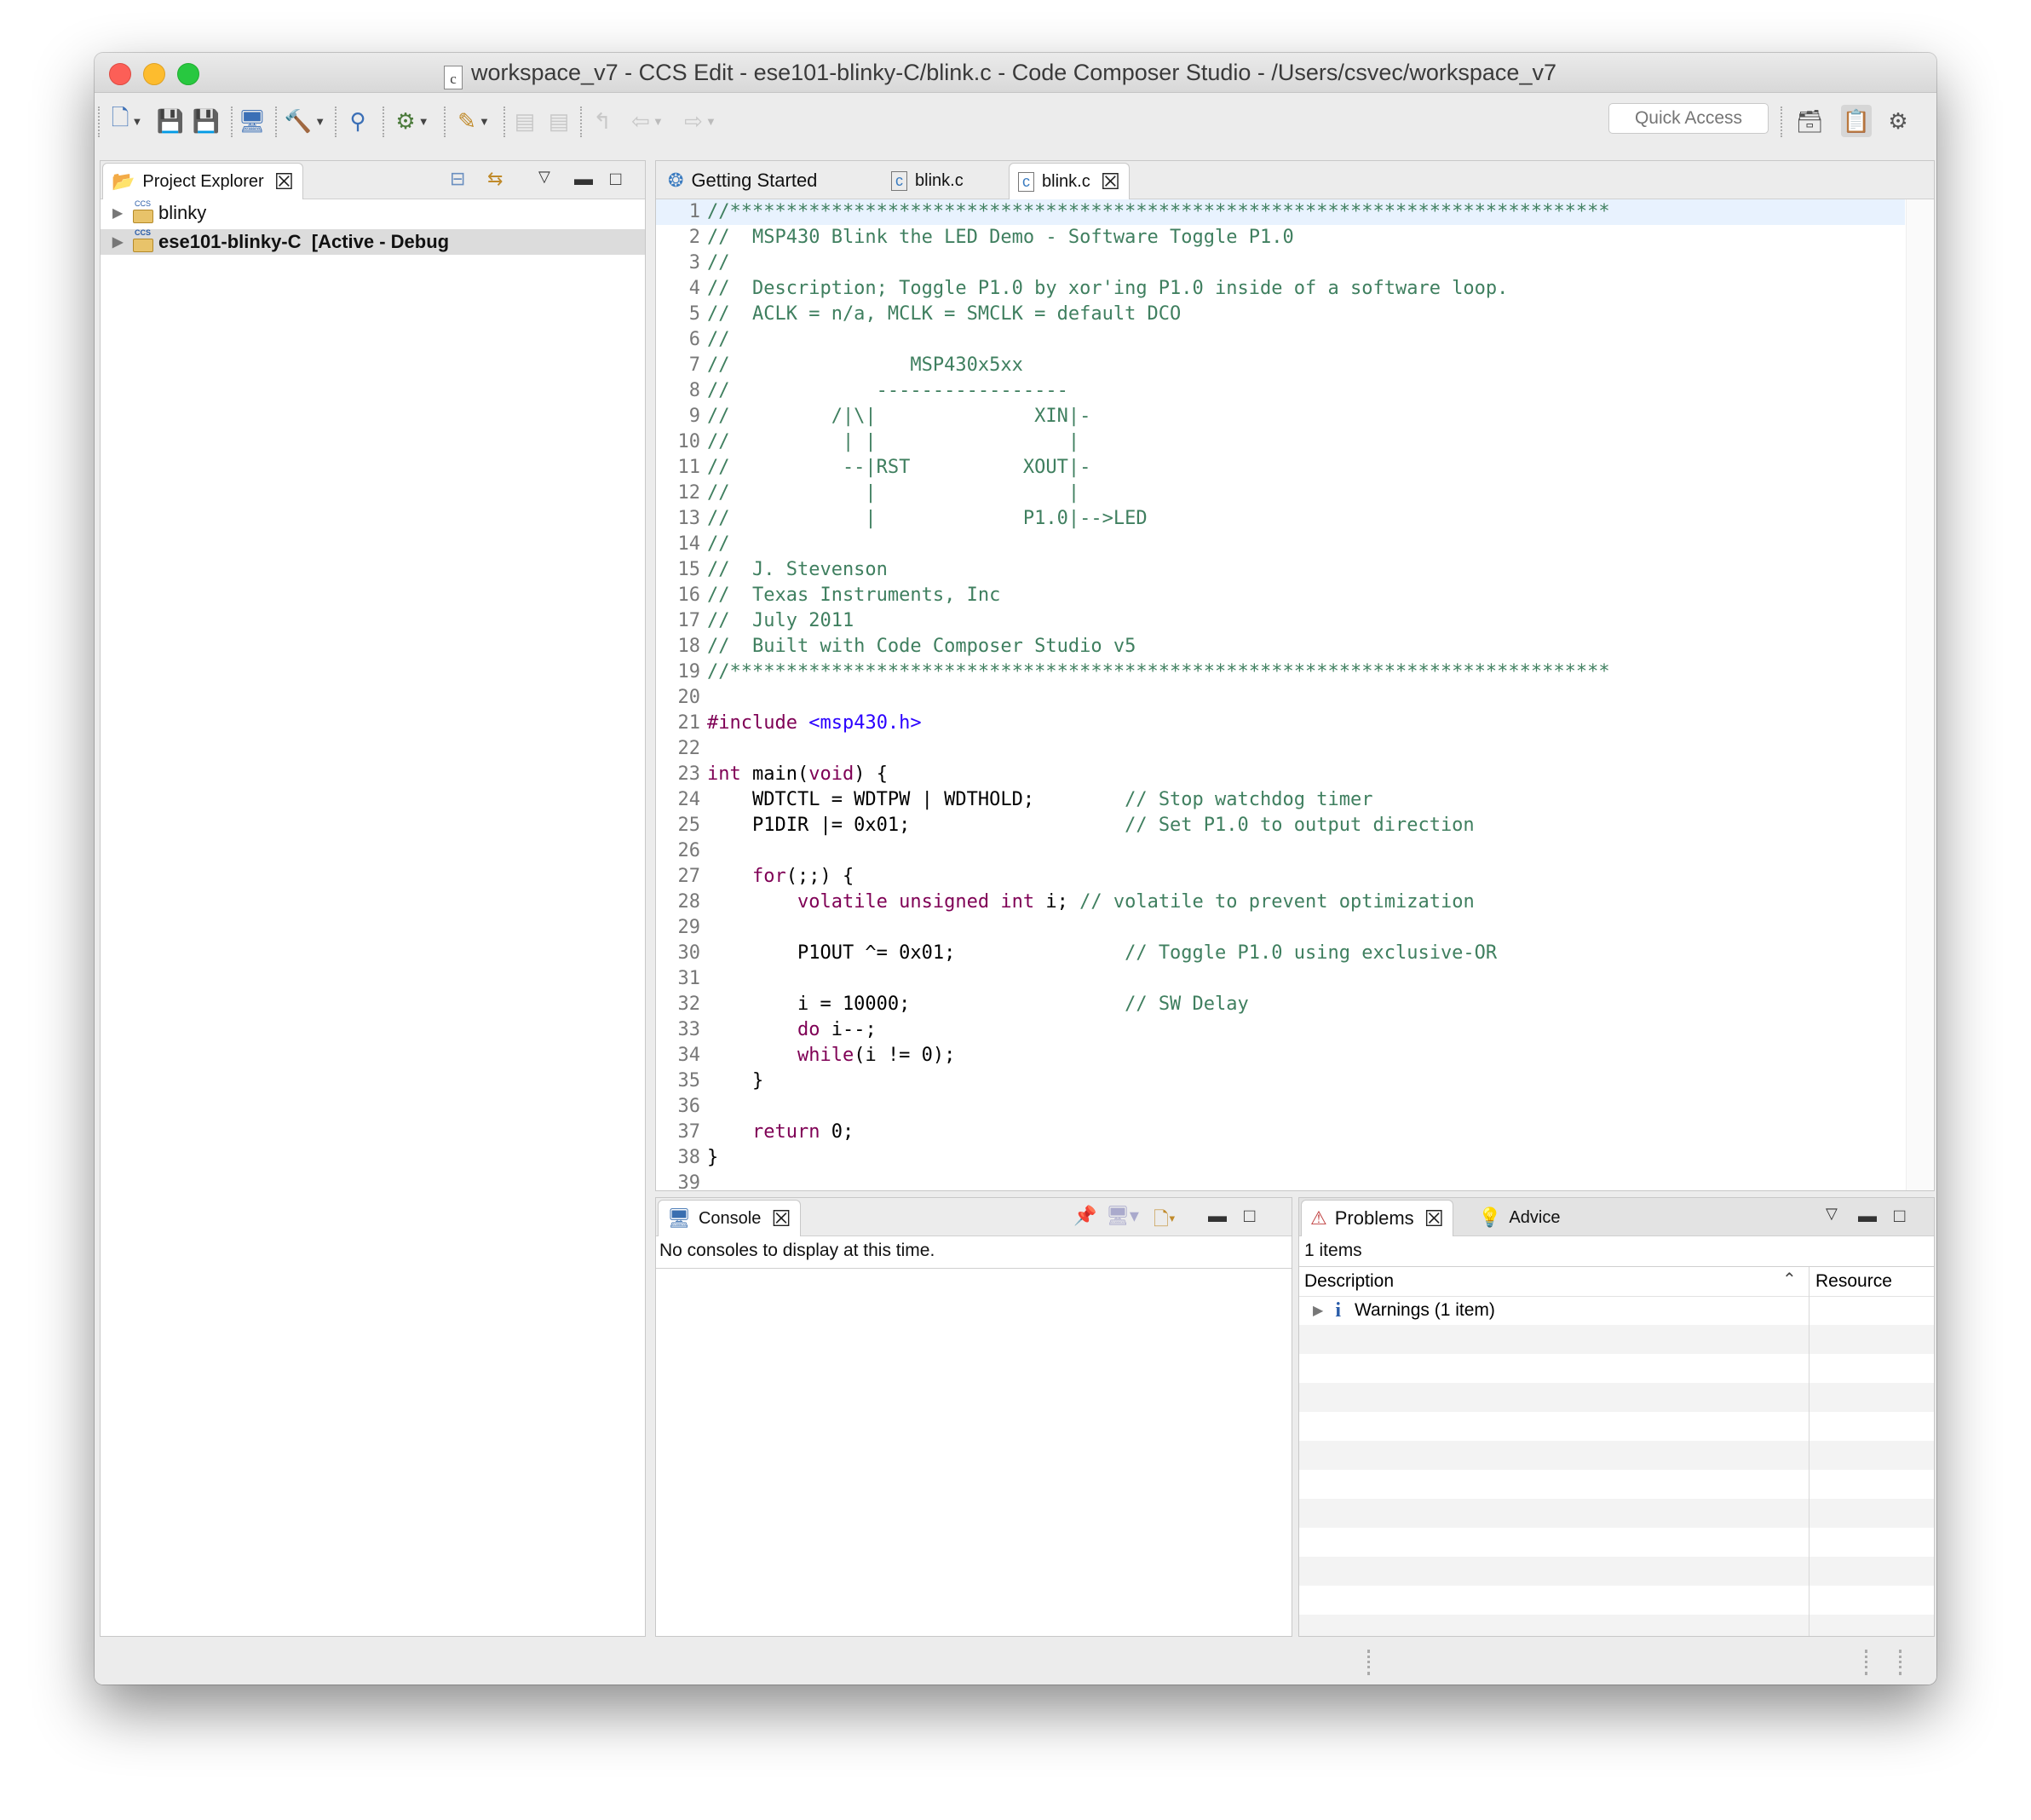  Describe the element at coordinates (1281, 570) in the screenshot. I see `code-line: 15 // J. Stevenson` at that location.